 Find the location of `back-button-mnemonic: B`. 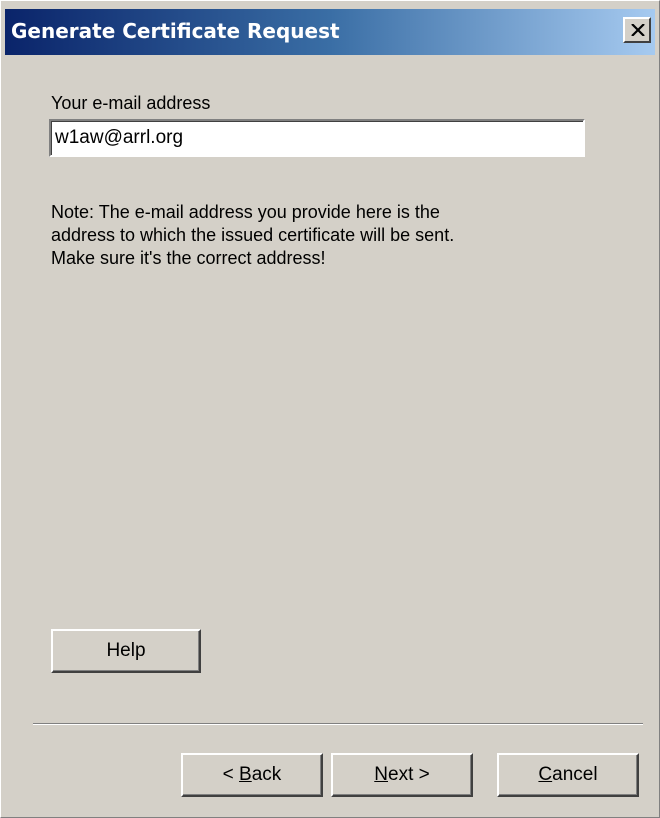

back-button-mnemonic: B is located at coordinates (245, 774).